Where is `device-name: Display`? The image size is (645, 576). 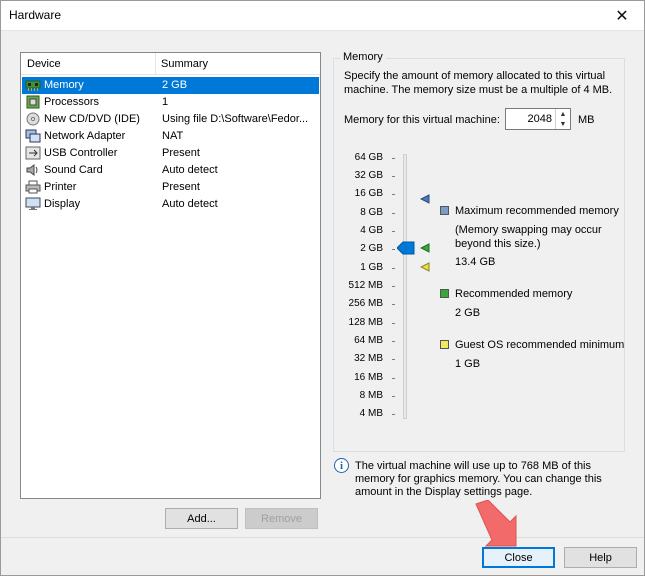
device-name: Display is located at coordinates (62, 204).